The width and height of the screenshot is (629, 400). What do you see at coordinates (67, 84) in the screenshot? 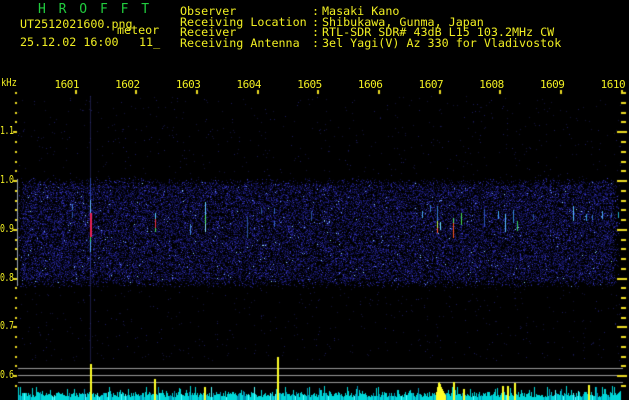
I see `time-tick-label: 1601` at bounding box center [67, 84].